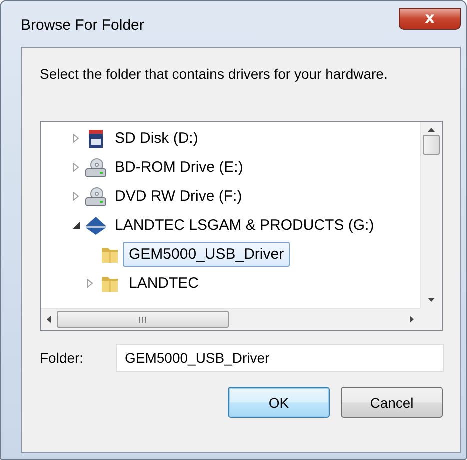 The image size is (467, 460). Describe the element at coordinates (164, 283) in the screenshot. I see `tree-item: LANDTEC` at that location.